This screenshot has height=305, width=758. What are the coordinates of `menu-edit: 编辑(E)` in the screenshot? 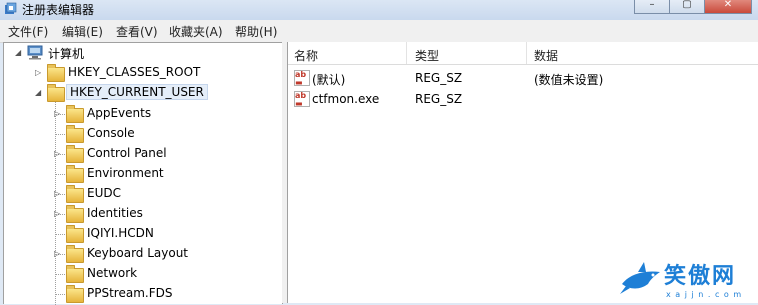 It's located at (82, 31).